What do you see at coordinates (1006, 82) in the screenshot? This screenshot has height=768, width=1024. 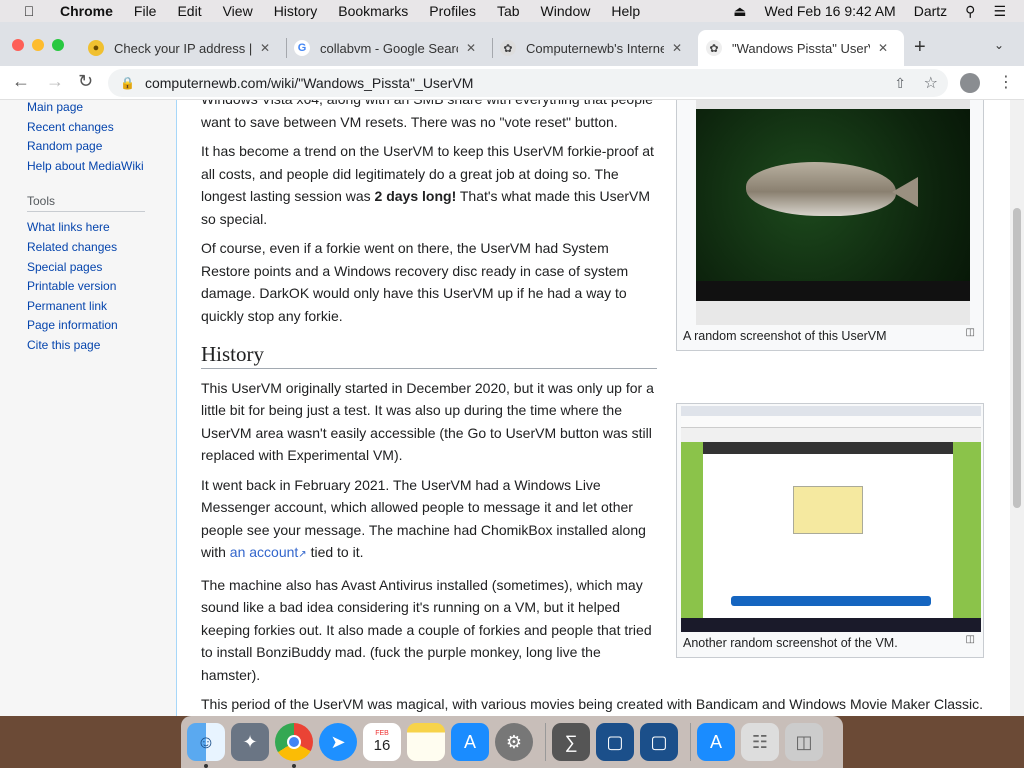 I see `menu-kebab-icon: ⋮` at bounding box center [1006, 82].